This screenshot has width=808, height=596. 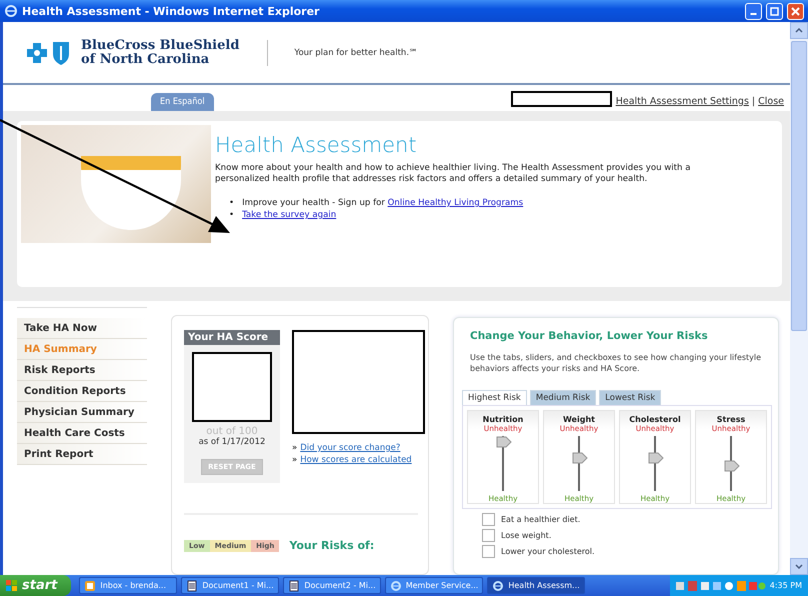 I want to click on scroll-down-icon, so click(x=799, y=566).